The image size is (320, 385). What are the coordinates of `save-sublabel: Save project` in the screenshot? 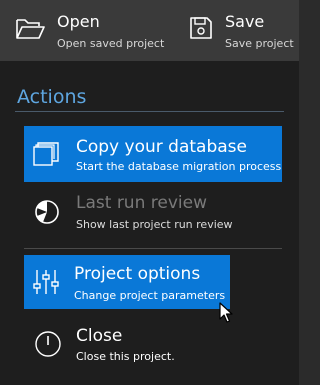 It's located at (259, 43).